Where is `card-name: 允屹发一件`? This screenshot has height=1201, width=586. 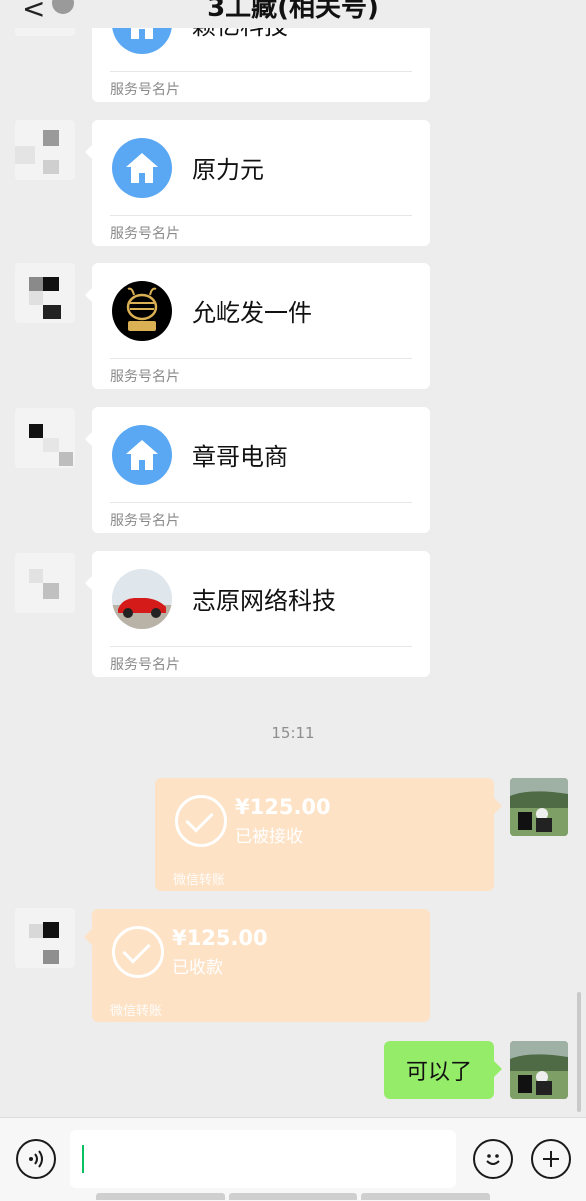
card-name: 允屹发一件 is located at coordinates (252, 313).